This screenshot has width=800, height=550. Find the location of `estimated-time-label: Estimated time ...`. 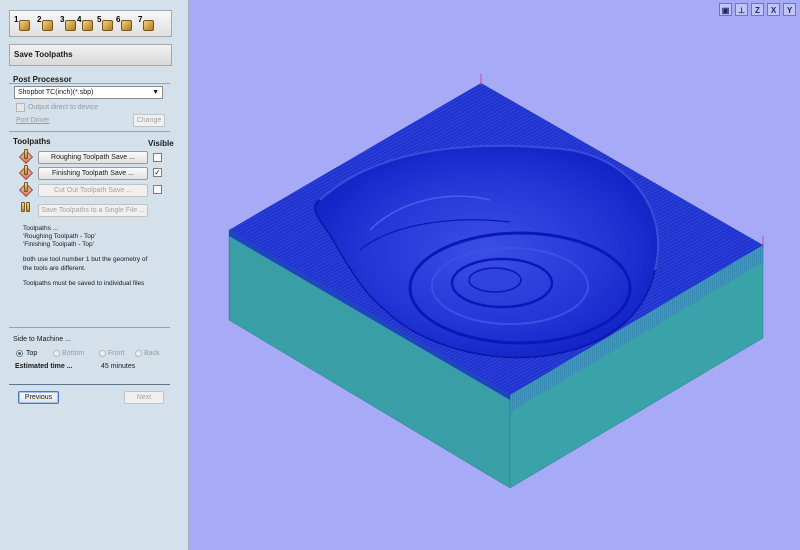

estimated-time-label: Estimated time ... is located at coordinates (44, 366).